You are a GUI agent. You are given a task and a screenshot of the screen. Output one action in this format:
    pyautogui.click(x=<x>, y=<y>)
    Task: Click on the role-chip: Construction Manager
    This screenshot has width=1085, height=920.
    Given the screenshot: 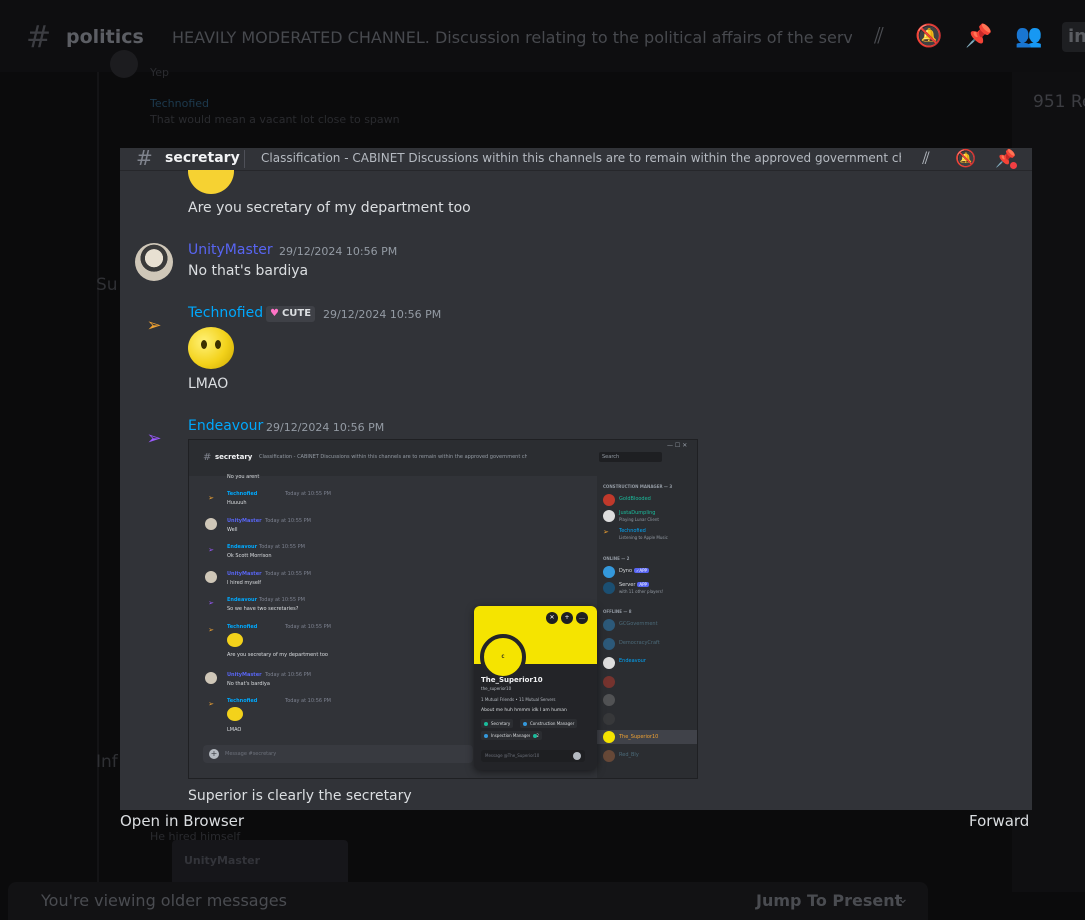 What is the action you would take?
    pyautogui.click(x=549, y=723)
    